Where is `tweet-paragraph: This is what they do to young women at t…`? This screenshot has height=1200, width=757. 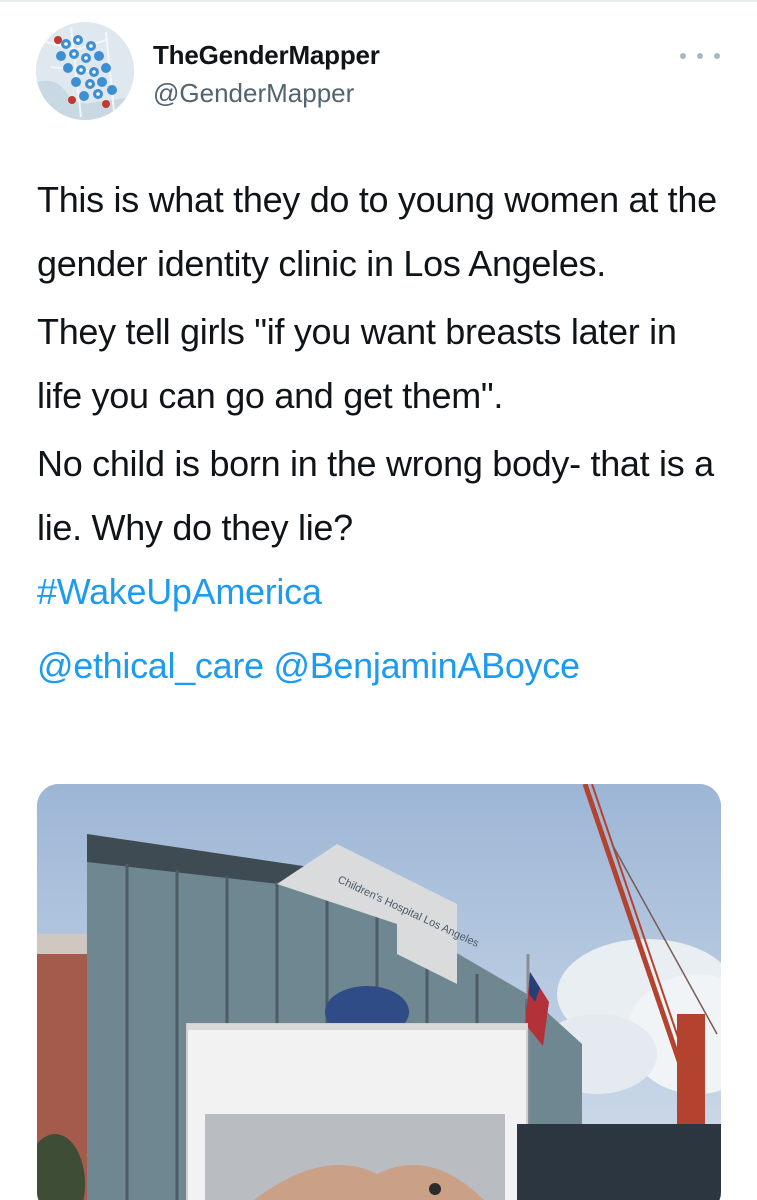 tweet-paragraph: This is what they do to young women at t… is located at coordinates (377, 231).